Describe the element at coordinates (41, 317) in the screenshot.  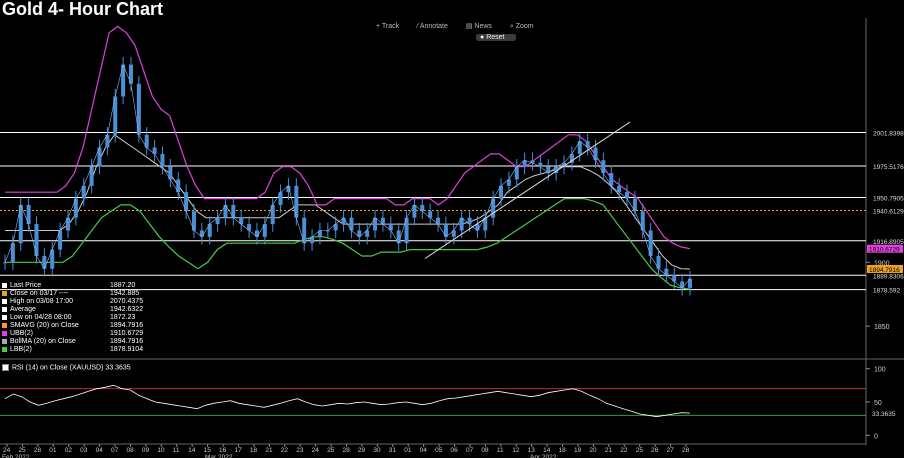
I see `legend-label: Low on 04/28 08:00` at that location.